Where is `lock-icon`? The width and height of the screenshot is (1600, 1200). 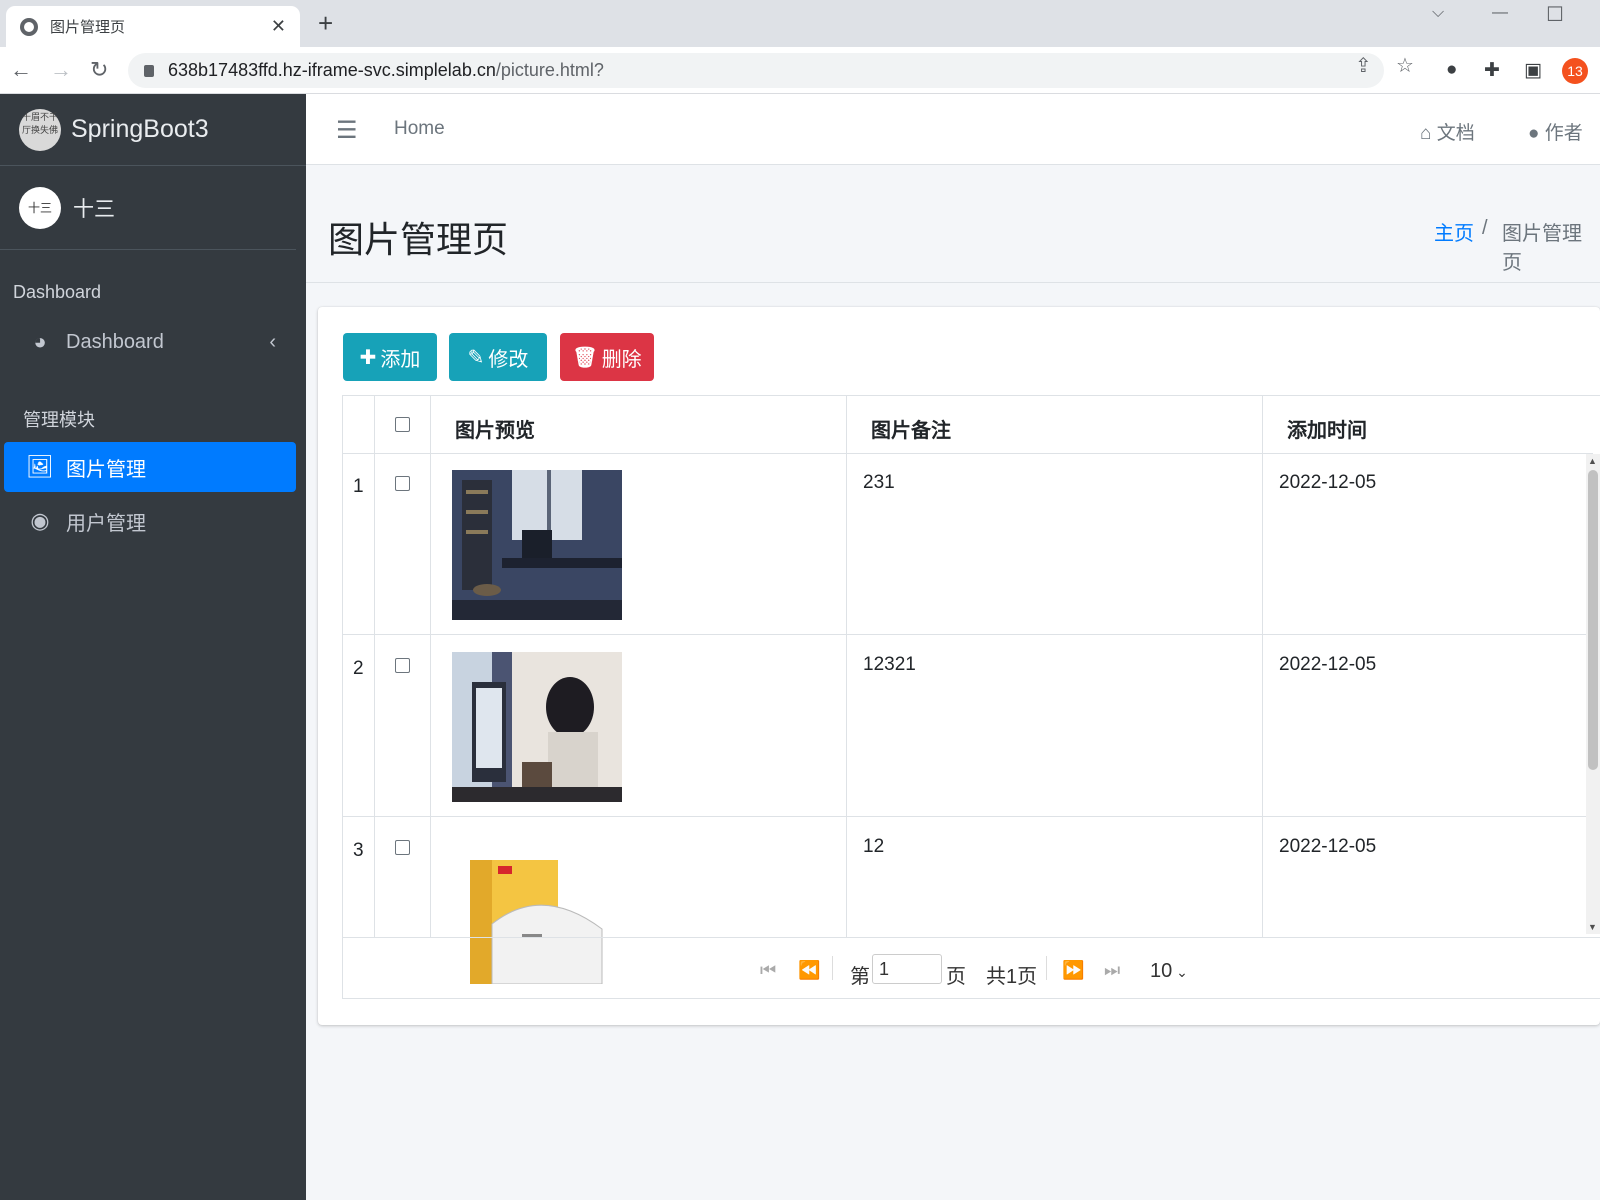
lock-icon is located at coordinates (149, 70).